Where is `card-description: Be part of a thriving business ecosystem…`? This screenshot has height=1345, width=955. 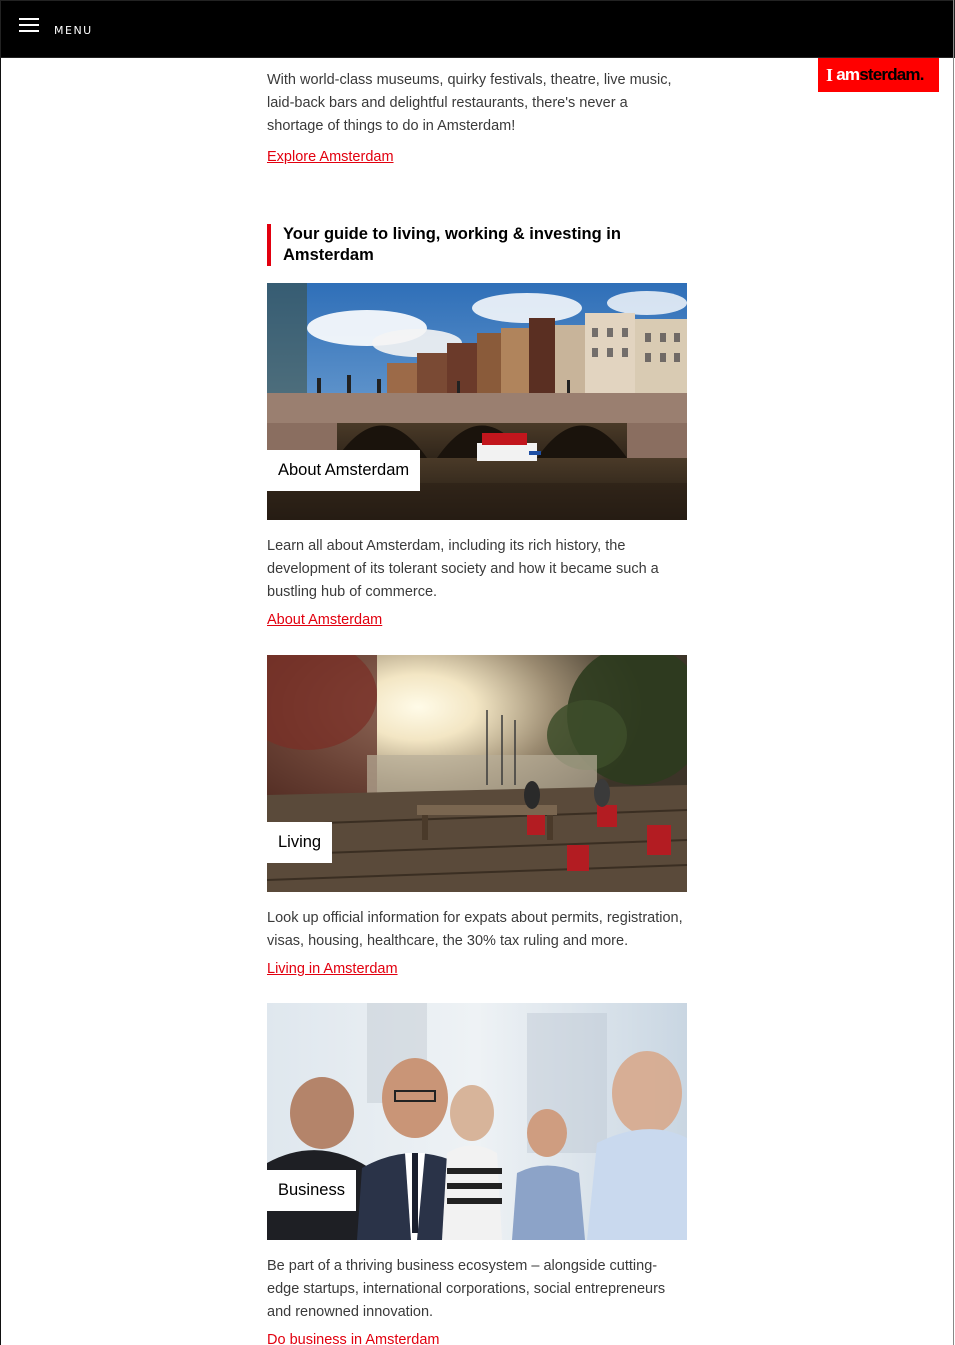
card-description: Be part of a thriving business ecosystem… is located at coordinates (466, 1289).